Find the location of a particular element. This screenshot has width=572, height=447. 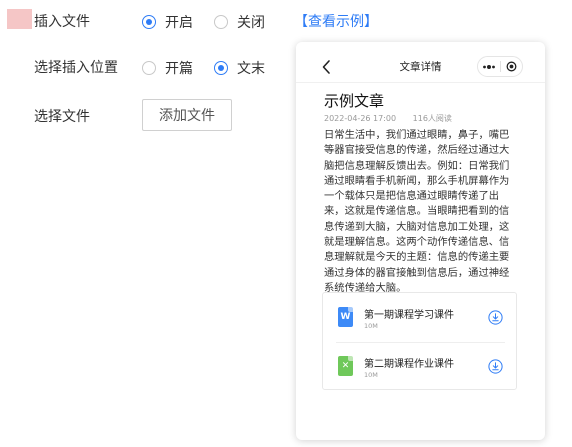

excel-file-icon: ✕ is located at coordinates (345, 366).